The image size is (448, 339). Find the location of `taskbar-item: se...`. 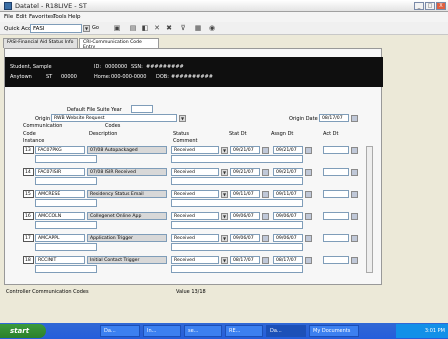

taskbar-item: se... is located at coordinates (203, 331).